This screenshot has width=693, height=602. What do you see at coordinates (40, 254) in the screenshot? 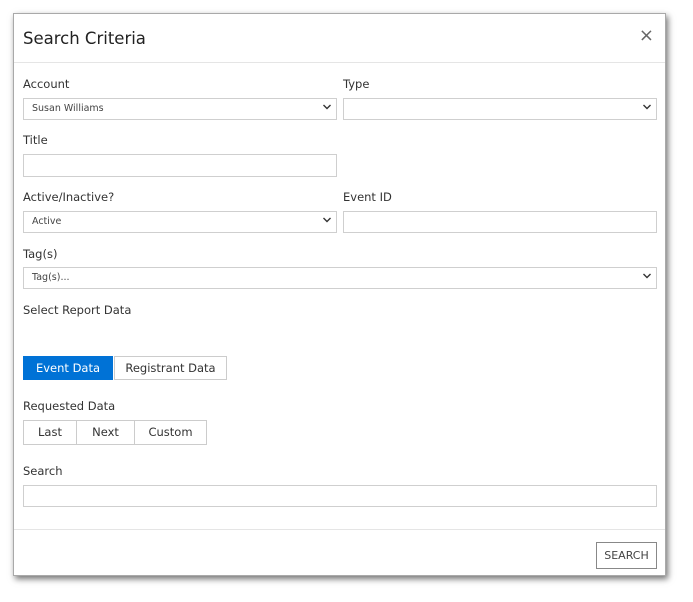
I see `tags-label: Tag(s)` at bounding box center [40, 254].